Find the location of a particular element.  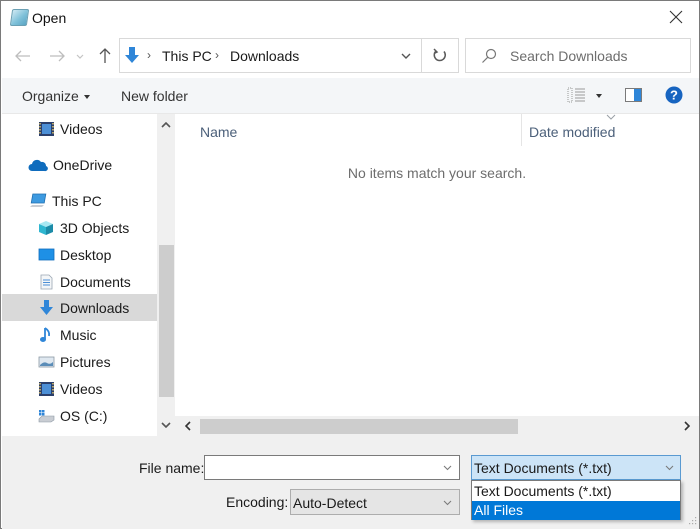

back-button is located at coordinates (23, 56).